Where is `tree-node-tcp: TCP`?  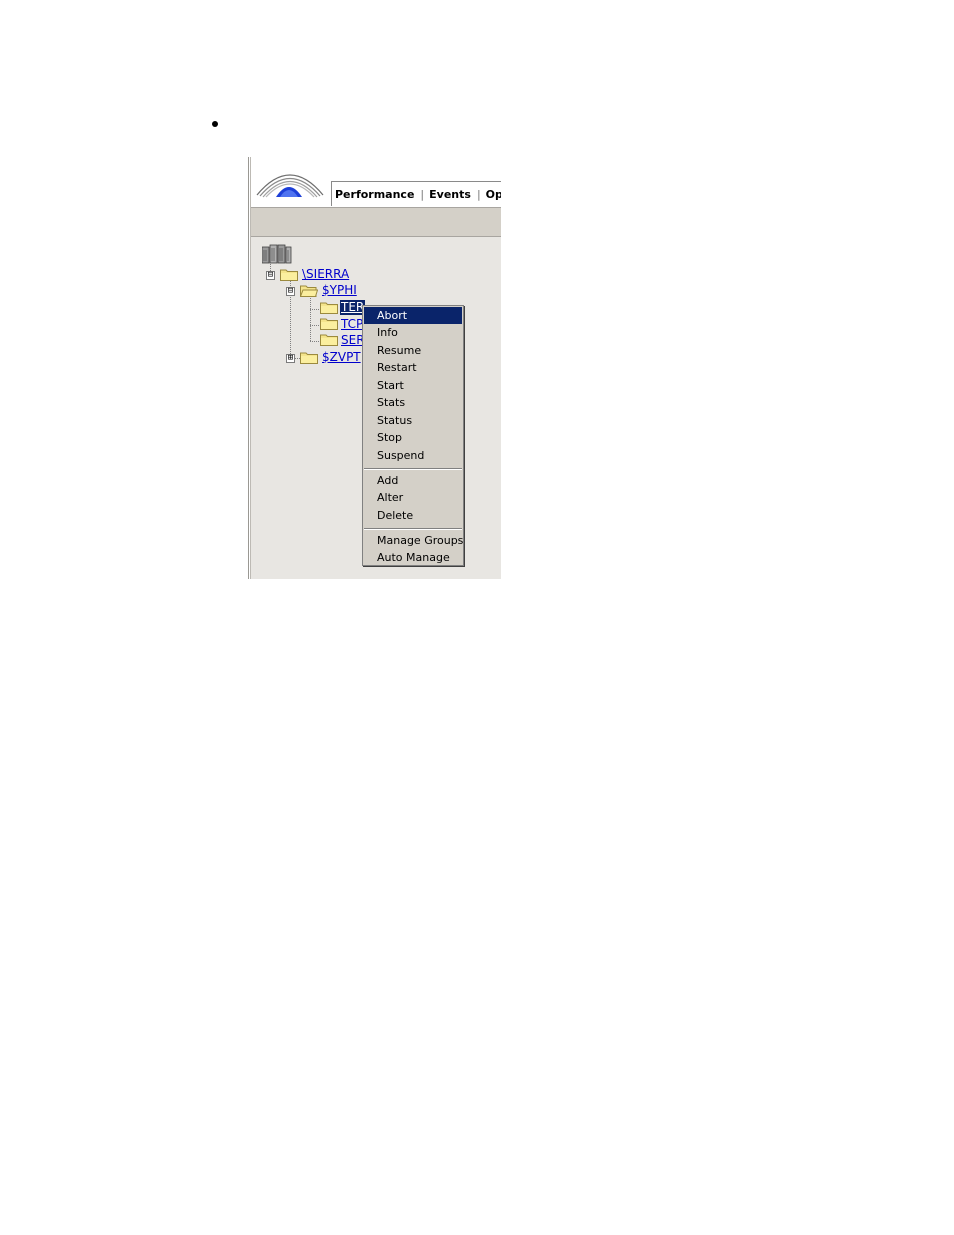
tree-node-tcp: TCP is located at coordinates (352, 324).